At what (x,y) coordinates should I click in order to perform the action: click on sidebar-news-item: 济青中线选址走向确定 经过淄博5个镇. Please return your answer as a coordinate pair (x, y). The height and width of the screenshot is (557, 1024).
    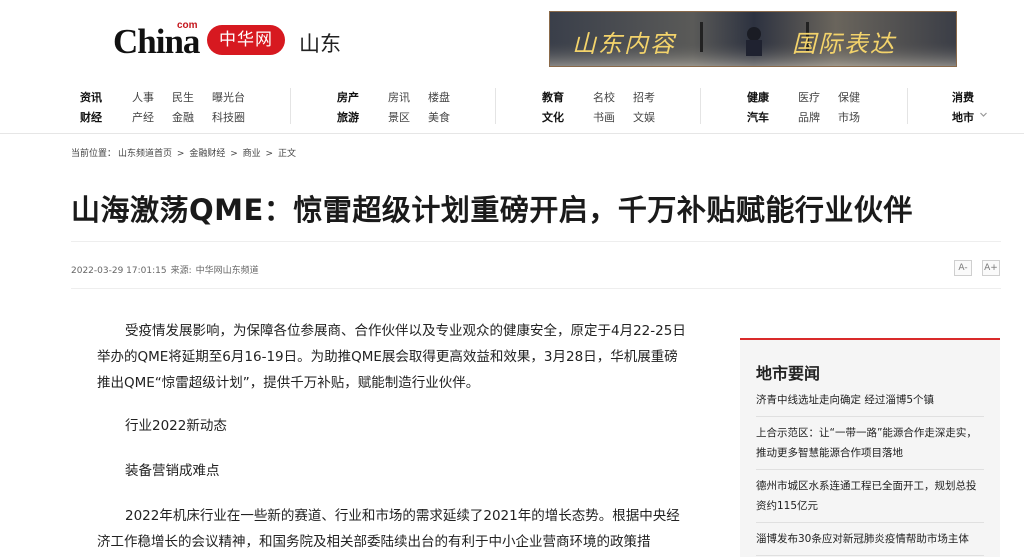
    Looking at the image, I should click on (870, 403).